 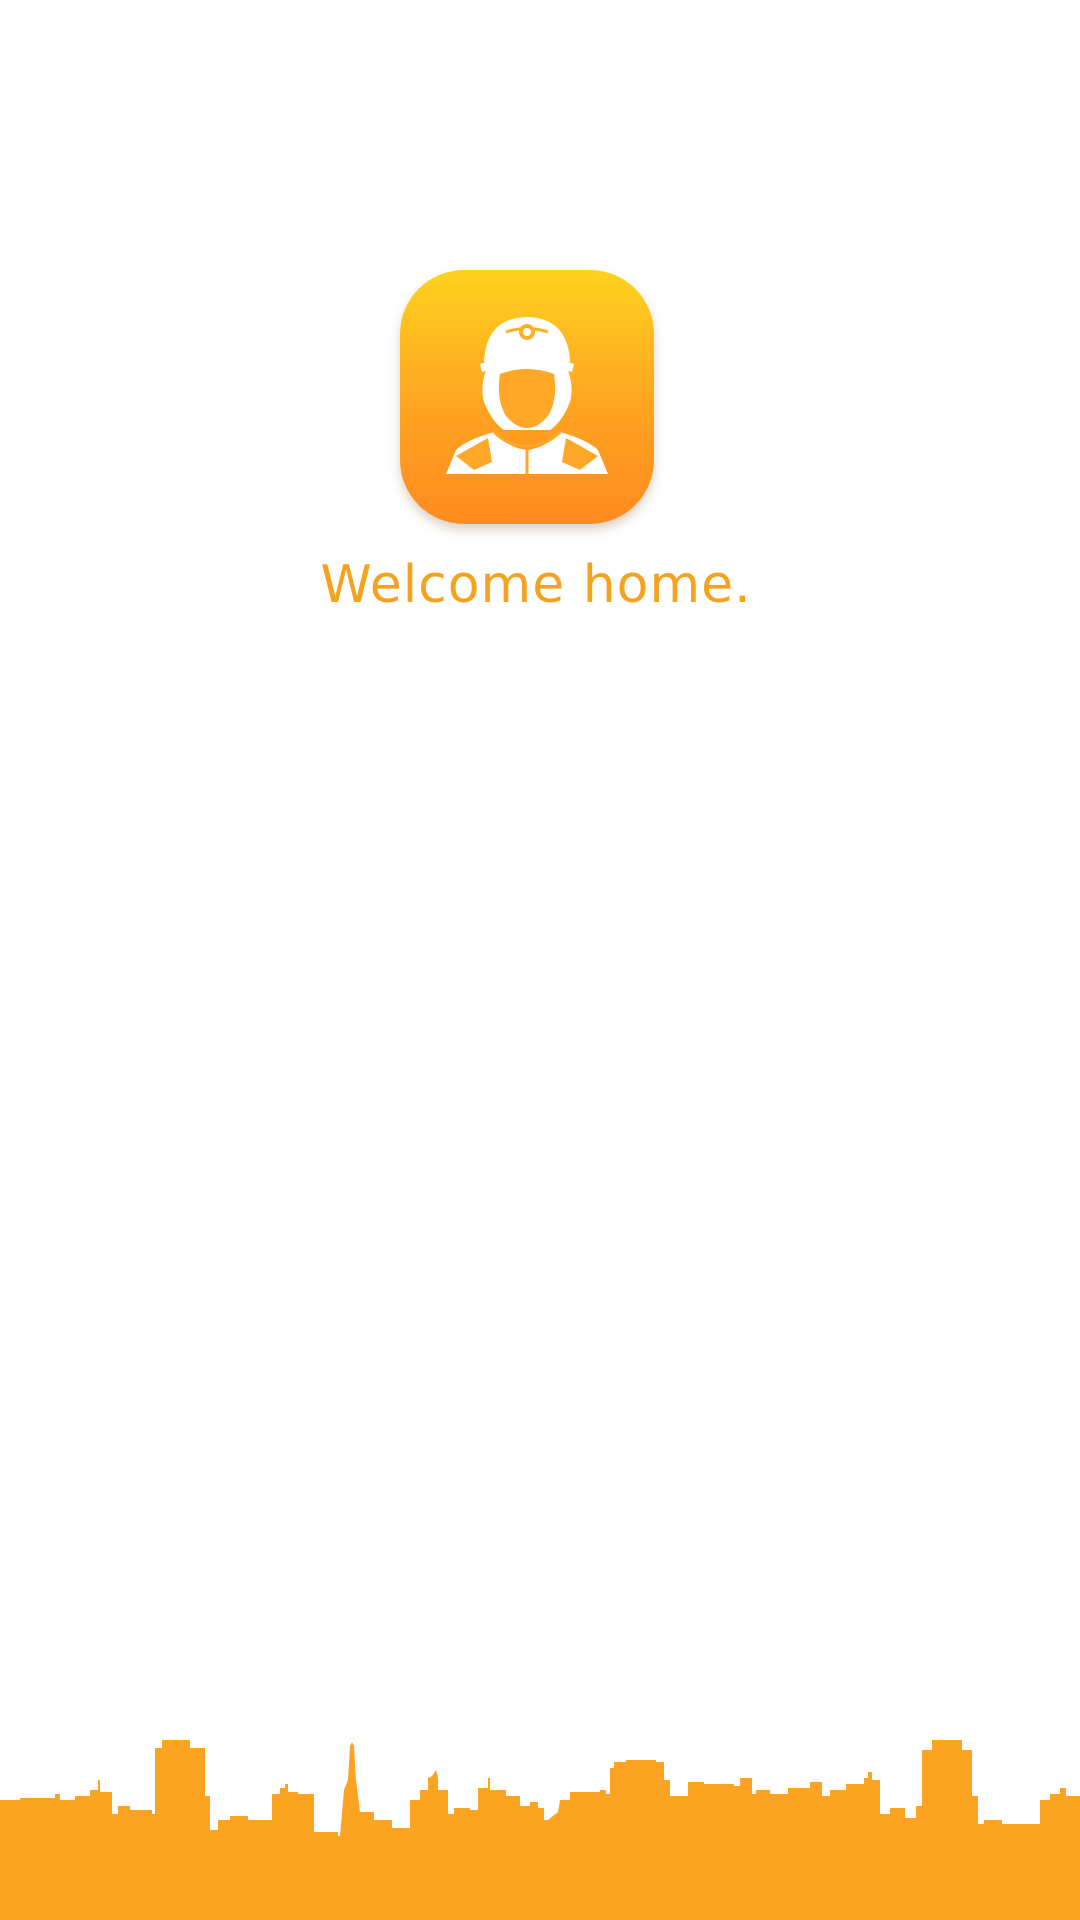 I want to click on app-logo, so click(x=527, y=397).